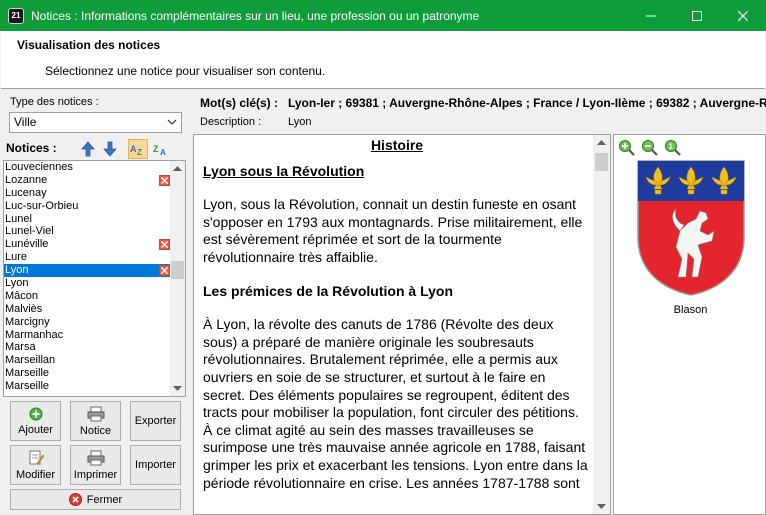  Describe the element at coordinates (88, 231) in the screenshot. I see `list-item: Lunel-Viel` at that location.